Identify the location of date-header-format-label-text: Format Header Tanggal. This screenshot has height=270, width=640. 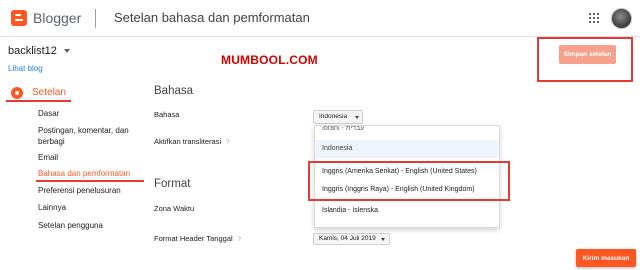
(193, 238).